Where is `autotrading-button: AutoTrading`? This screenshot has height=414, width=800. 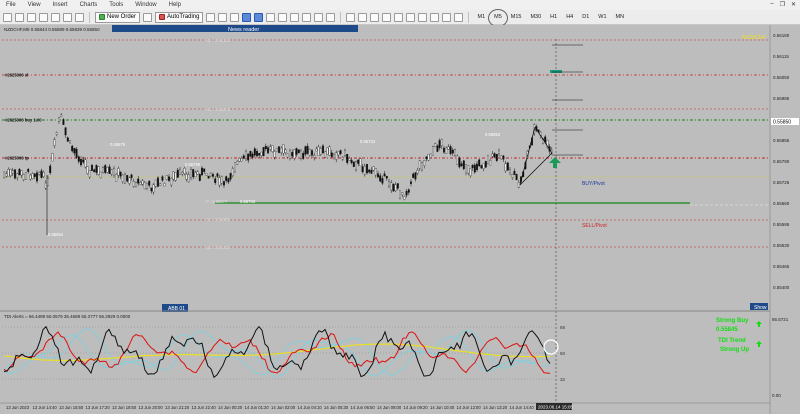 autotrading-button: AutoTrading is located at coordinates (179, 17).